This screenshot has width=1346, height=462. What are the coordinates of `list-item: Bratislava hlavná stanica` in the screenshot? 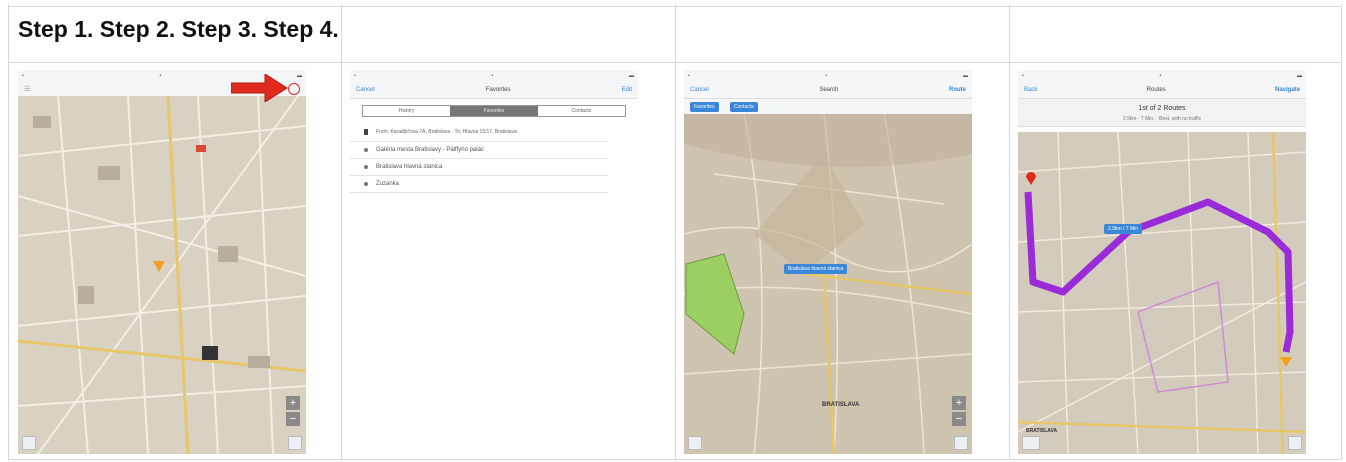 It's located at (479, 167).